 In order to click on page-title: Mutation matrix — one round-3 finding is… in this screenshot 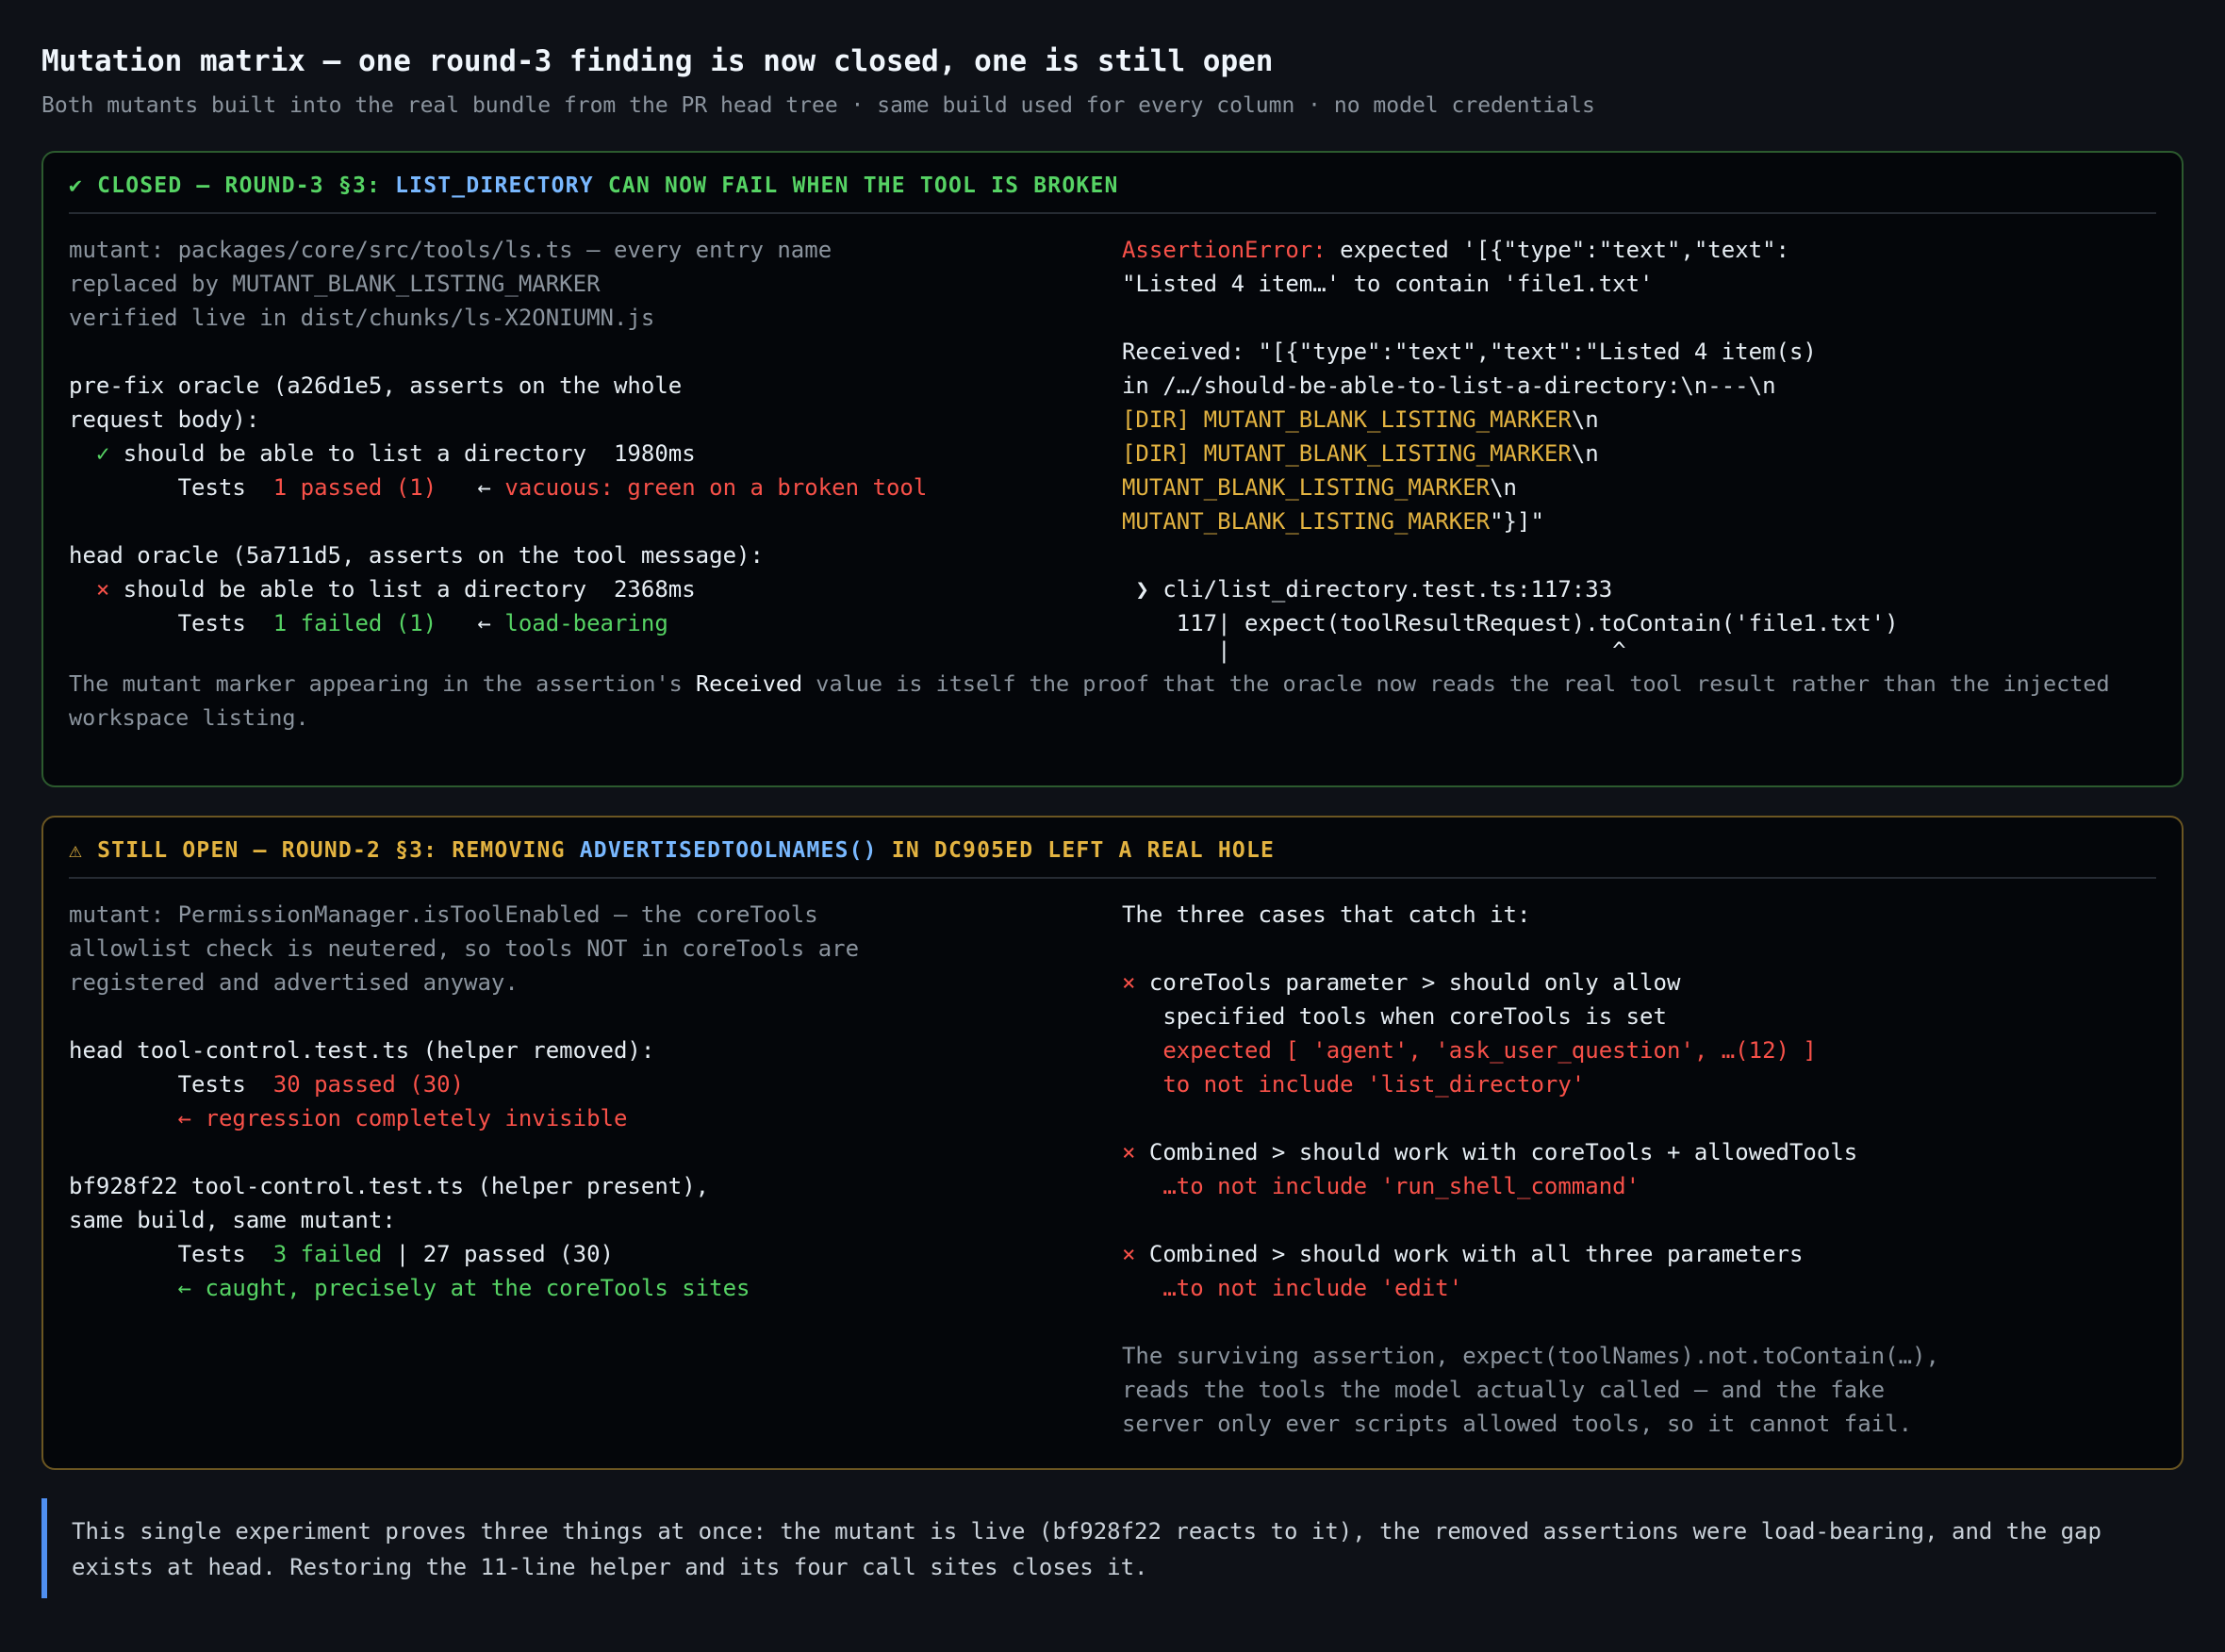, I will do `click(658, 61)`.